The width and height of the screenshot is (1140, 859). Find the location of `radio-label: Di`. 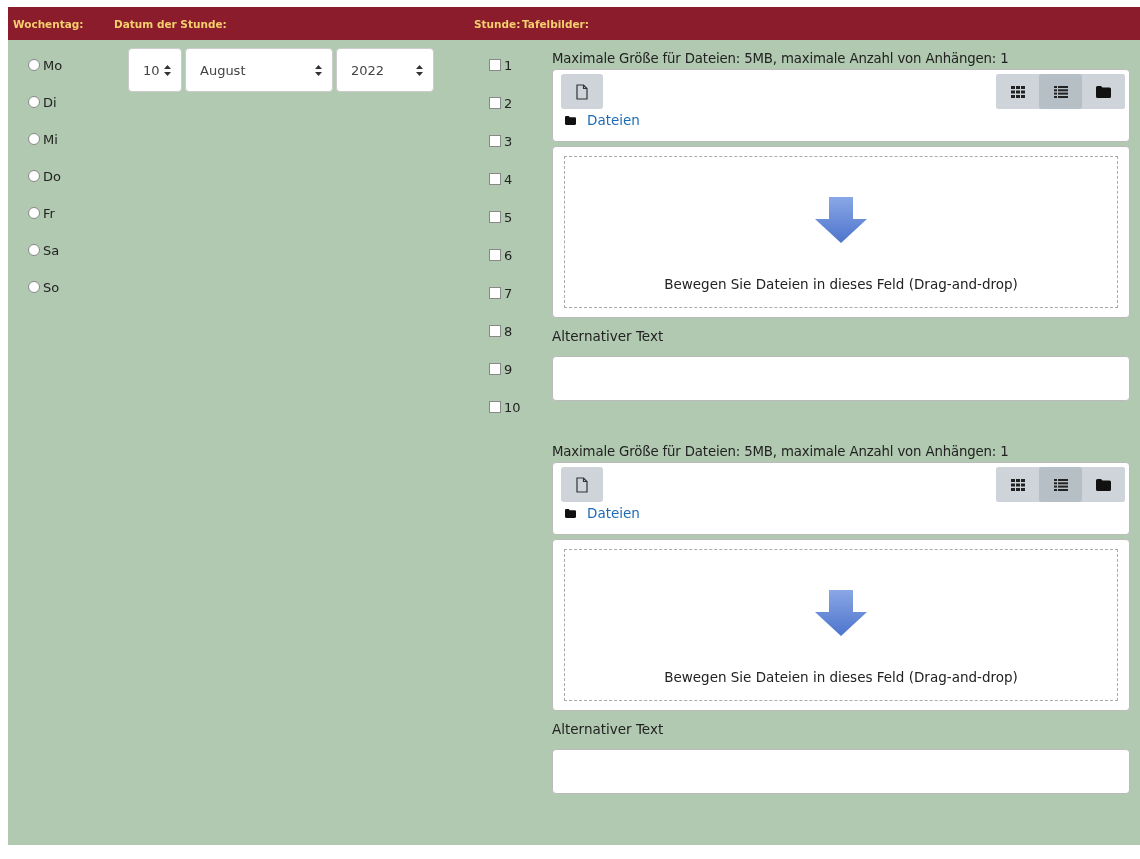

radio-label: Di is located at coordinates (50, 102).